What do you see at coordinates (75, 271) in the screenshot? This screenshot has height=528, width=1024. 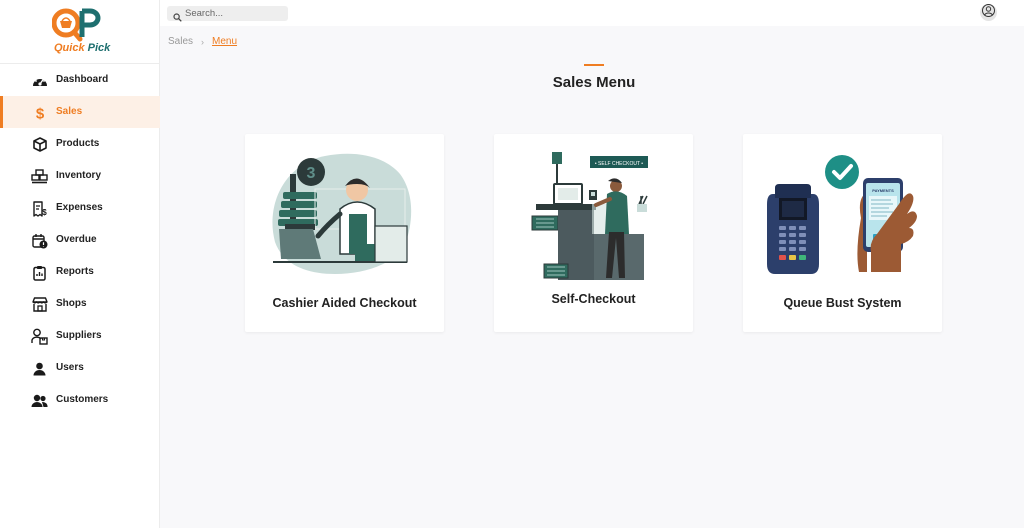 I see `sidebar-item-label: Reports` at bounding box center [75, 271].